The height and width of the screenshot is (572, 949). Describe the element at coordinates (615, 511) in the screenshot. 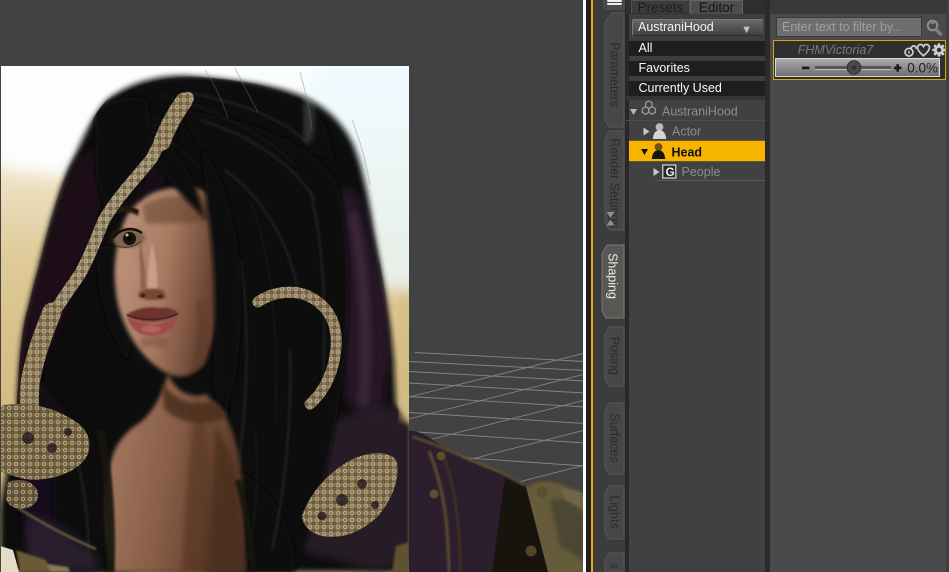

I see `svg-text: Lights` at that location.